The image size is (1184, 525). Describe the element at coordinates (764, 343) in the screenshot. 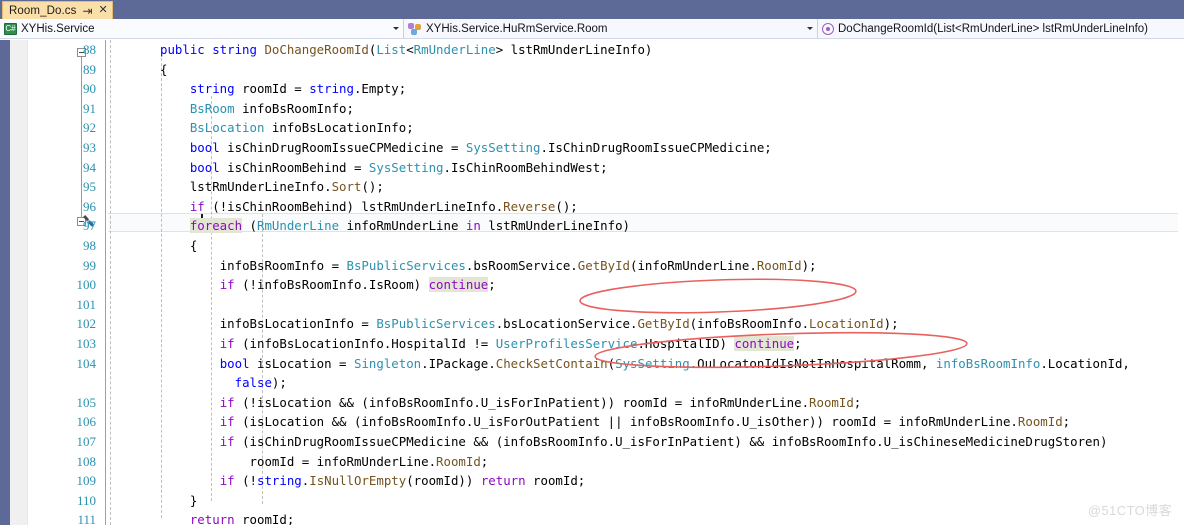

I see `code-token: continue` at that location.